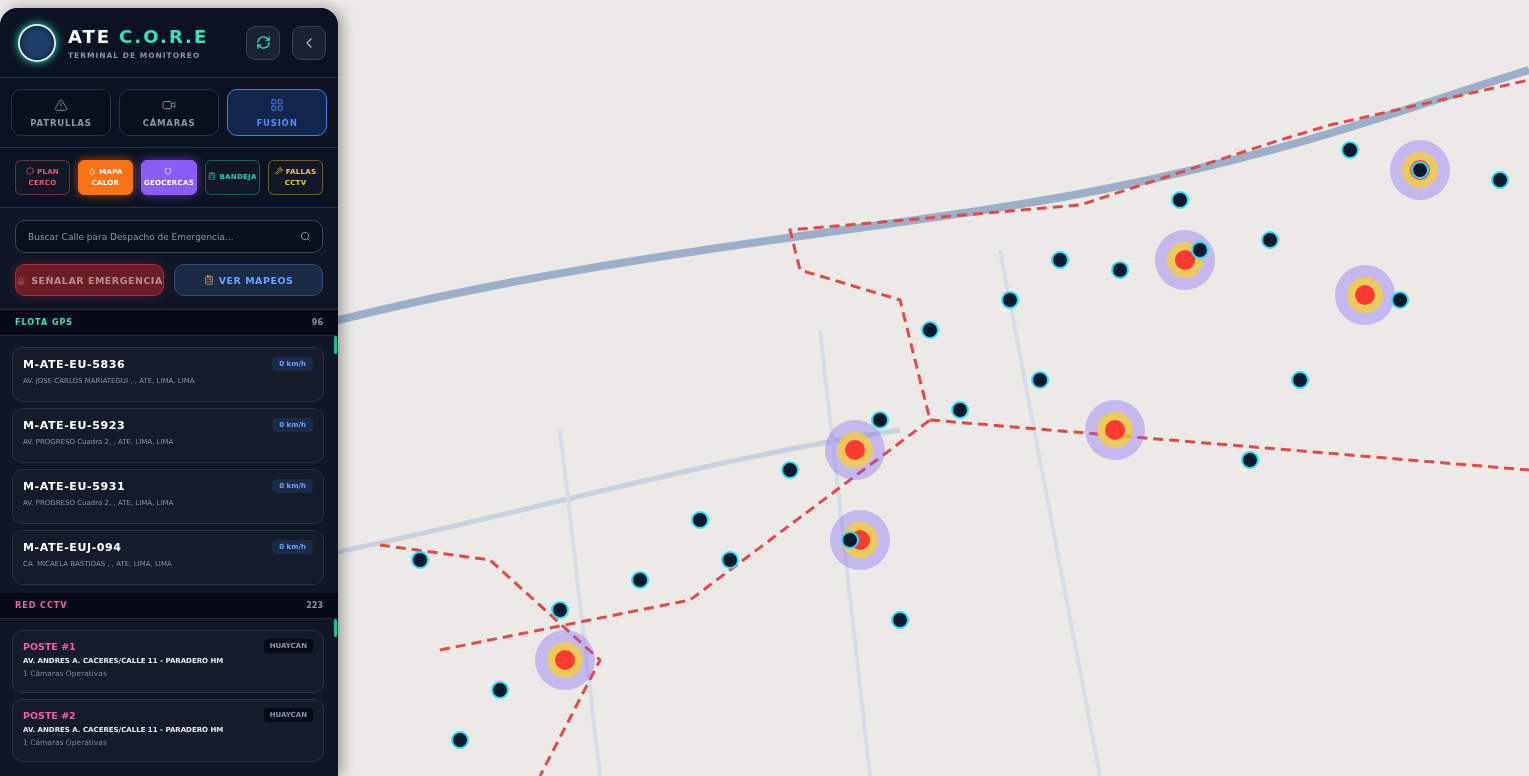 The width and height of the screenshot is (1529, 776). What do you see at coordinates (277, 104) in the screenshot?
I see `grid-icon` at bounding box center [277, 104].